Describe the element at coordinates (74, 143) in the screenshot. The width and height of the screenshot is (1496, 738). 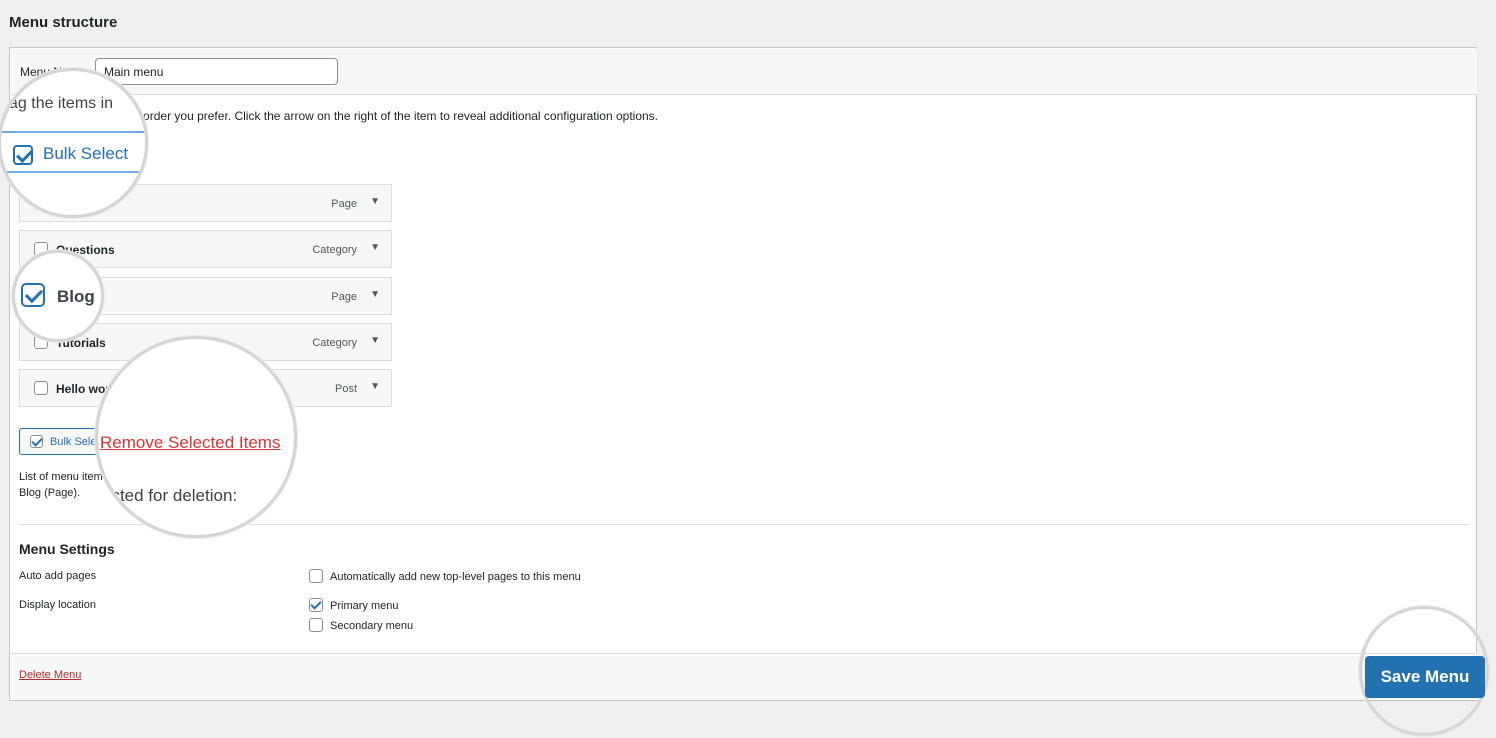
I see `zoom-bulk-select: ag the items in Bulk Select` at that location.